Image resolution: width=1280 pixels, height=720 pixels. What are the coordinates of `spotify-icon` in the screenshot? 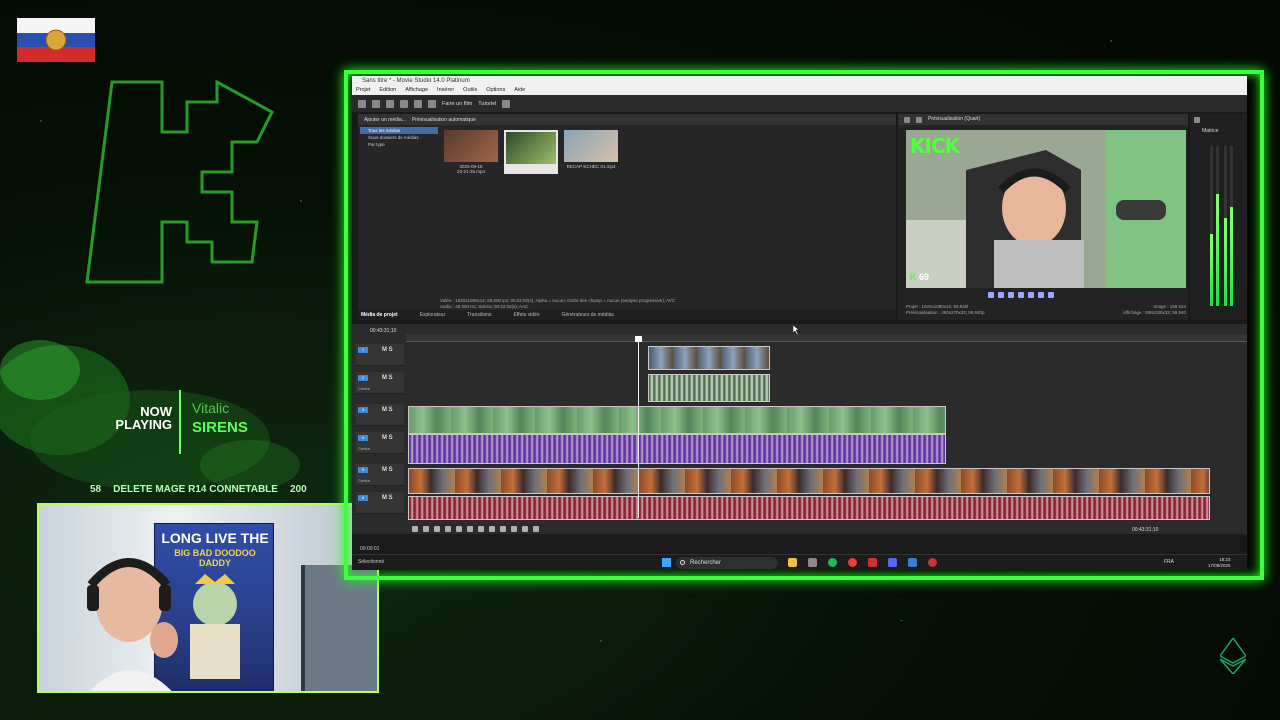 It's located at (832, 562).